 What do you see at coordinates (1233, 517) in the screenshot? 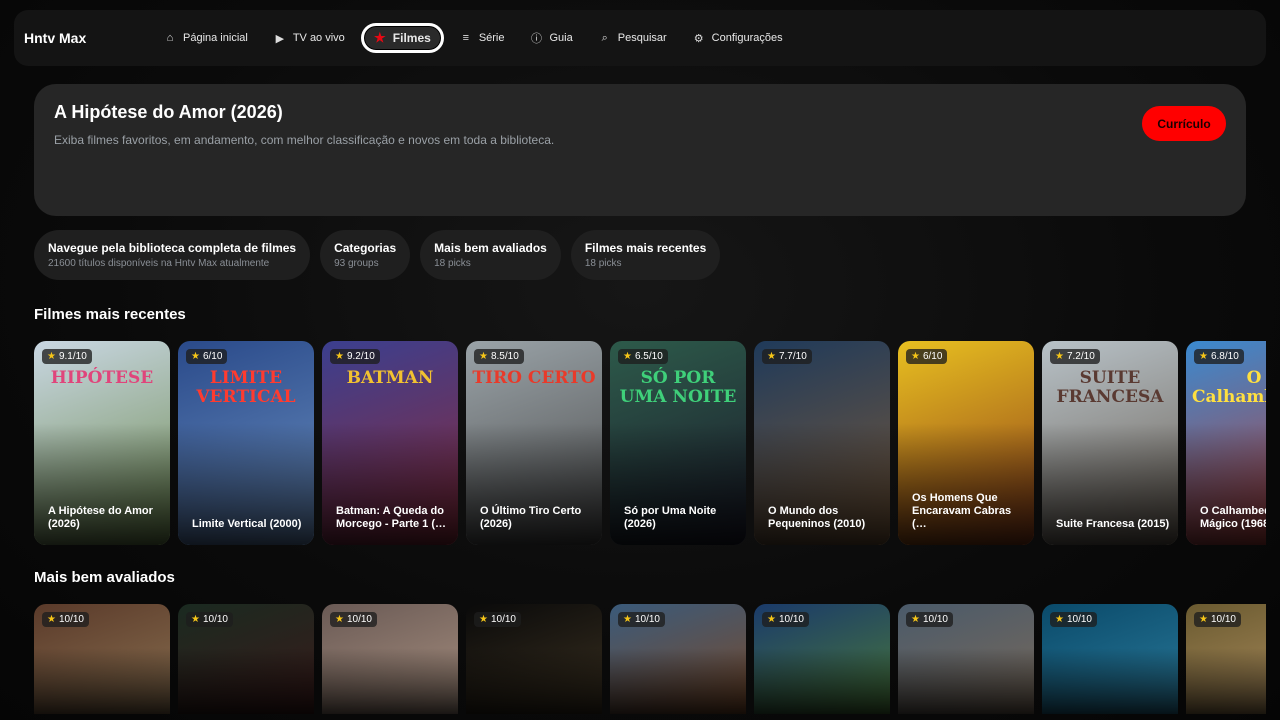
I see `movie-title: O Calhambeque Mágico (1968)` at bounding box center [1233, 517].